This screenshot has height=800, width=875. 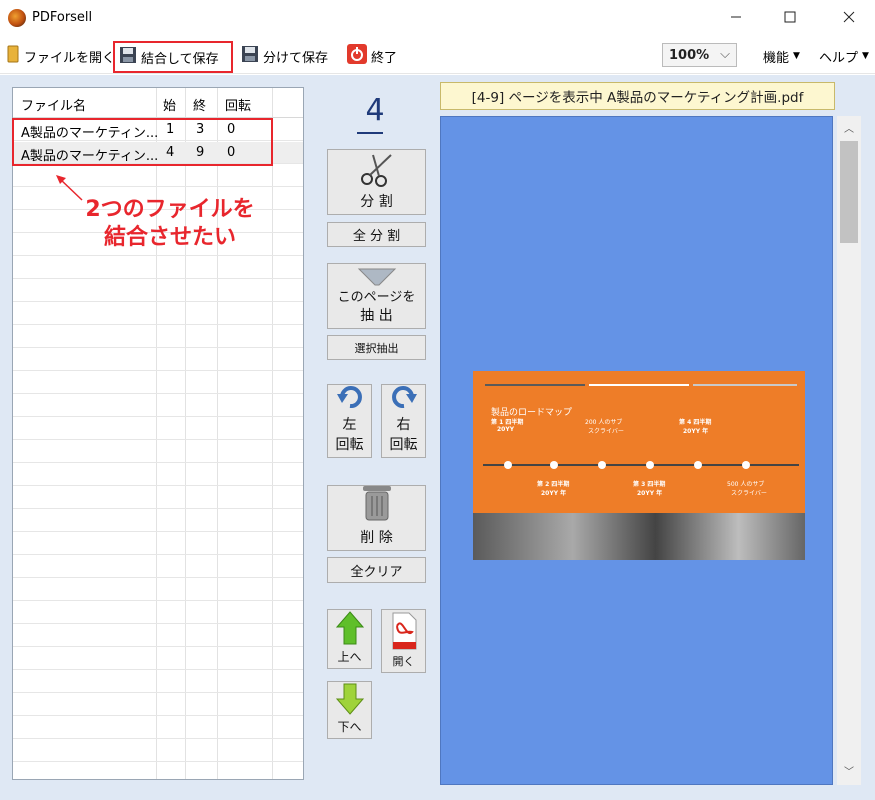 What do you see at coordinates (349, 421) in the screenshot?
I see `rotate-left-button: 左 回転` at bounding box center [349, 421].